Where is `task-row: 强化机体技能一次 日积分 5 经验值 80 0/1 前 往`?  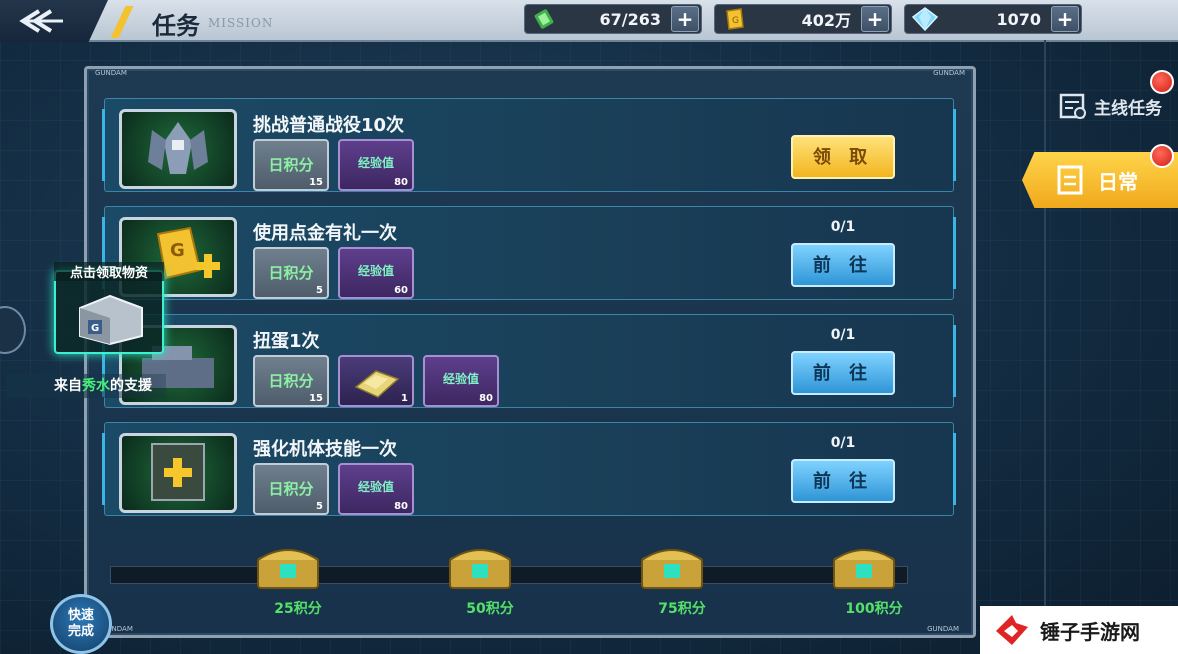 task-row: 强化机体技能一次 日积分 5 经验值 80 0/1 前 往 is located at coordinates (529, 469).